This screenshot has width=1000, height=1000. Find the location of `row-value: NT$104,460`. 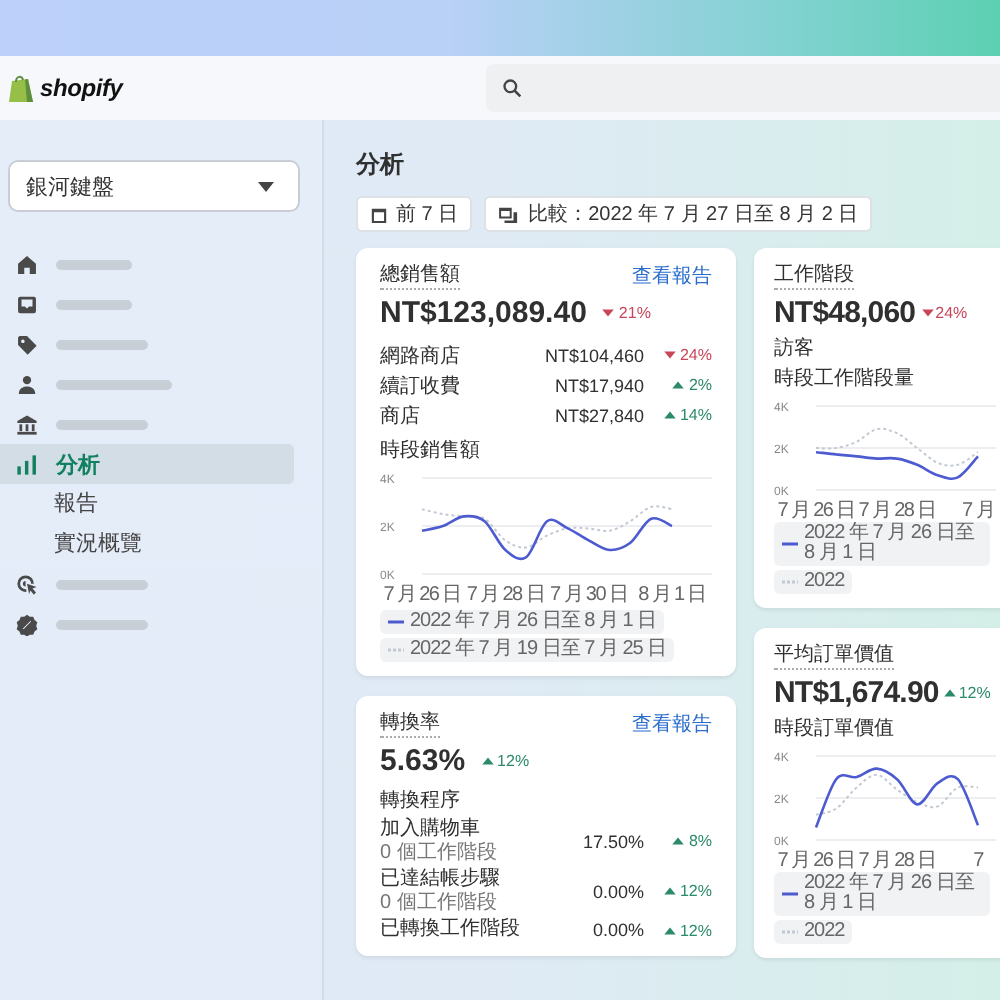

row-value: NT$104,460 is located at coordinates (594, 355).